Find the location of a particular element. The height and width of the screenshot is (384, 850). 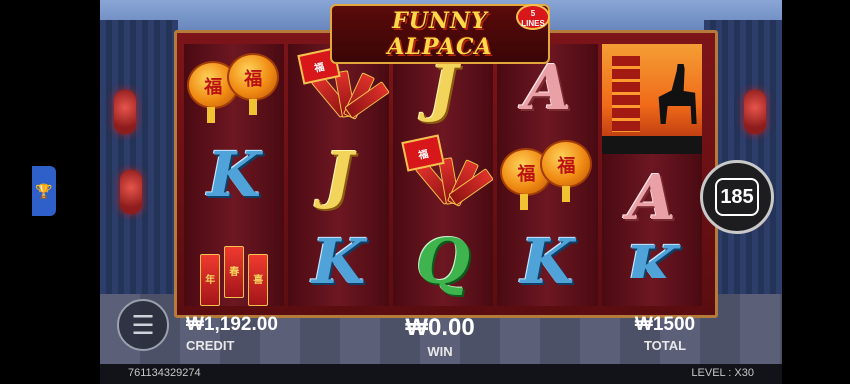

credit-display: ₩1,192.00 CREDIT is located at coordinates (232, 333).